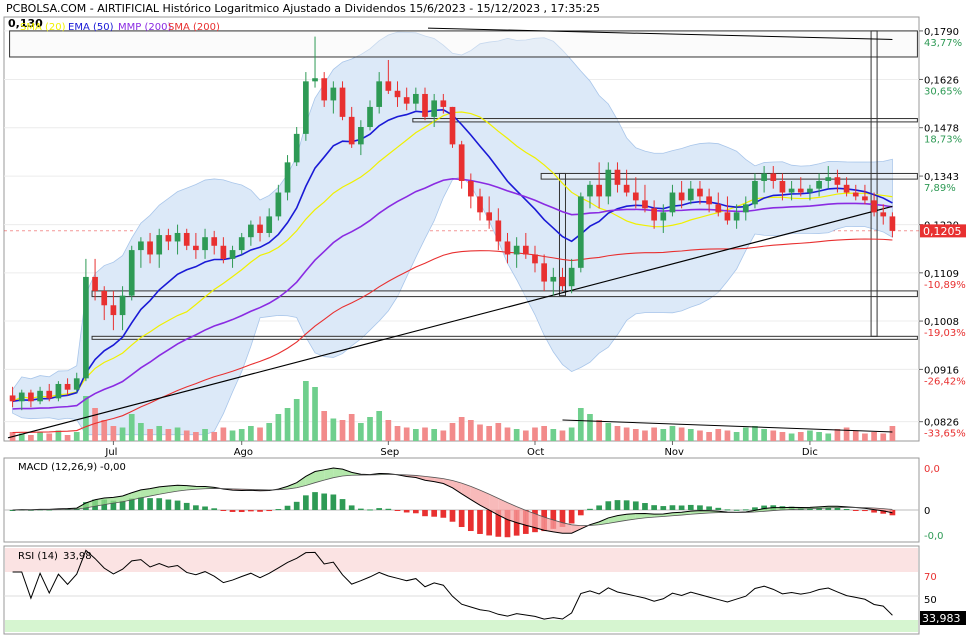  I want to click on macd-axis-top: 0,0, so click(932, 469).